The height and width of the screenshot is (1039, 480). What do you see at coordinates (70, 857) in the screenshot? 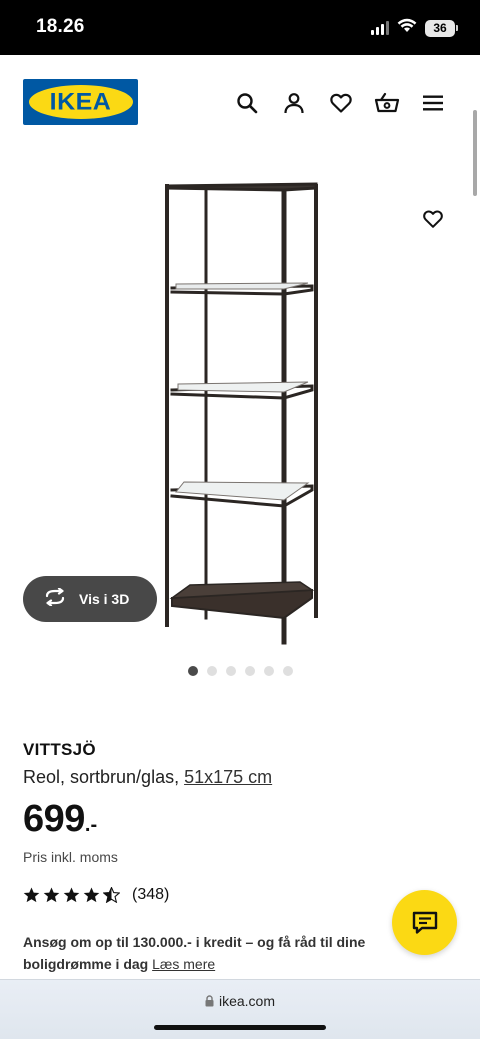
I see `price-note: Pris inkl. moms` at bounding box center [70, 857].